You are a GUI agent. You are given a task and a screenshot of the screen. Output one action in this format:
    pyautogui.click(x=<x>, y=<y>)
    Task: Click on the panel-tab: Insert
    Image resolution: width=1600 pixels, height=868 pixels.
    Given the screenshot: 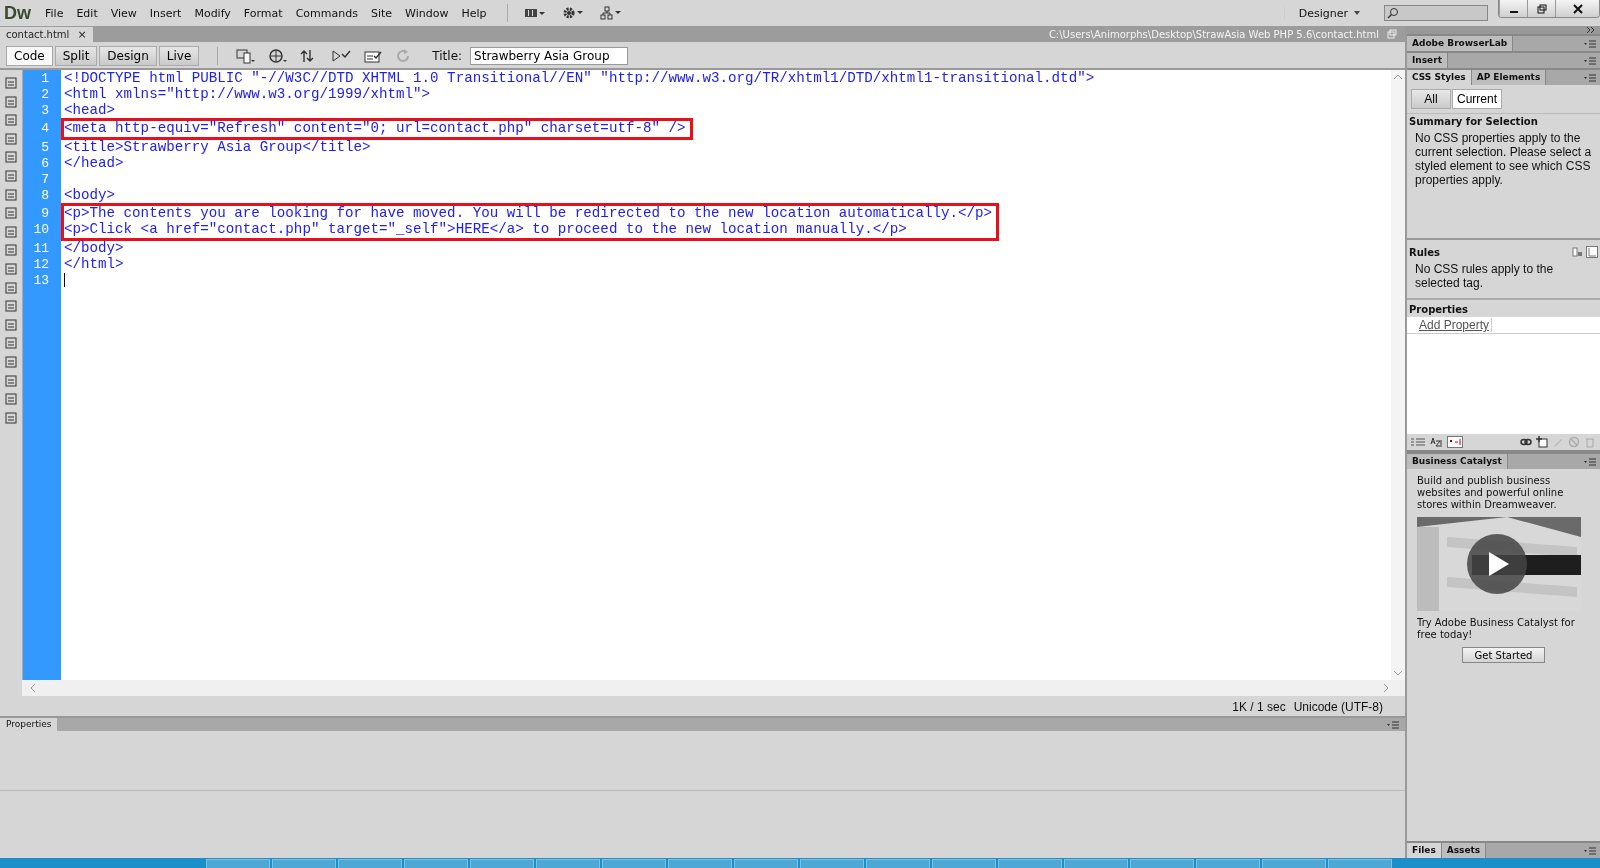 What is the action you would take?
    pyautogui.click(x=1427, y=60)
    